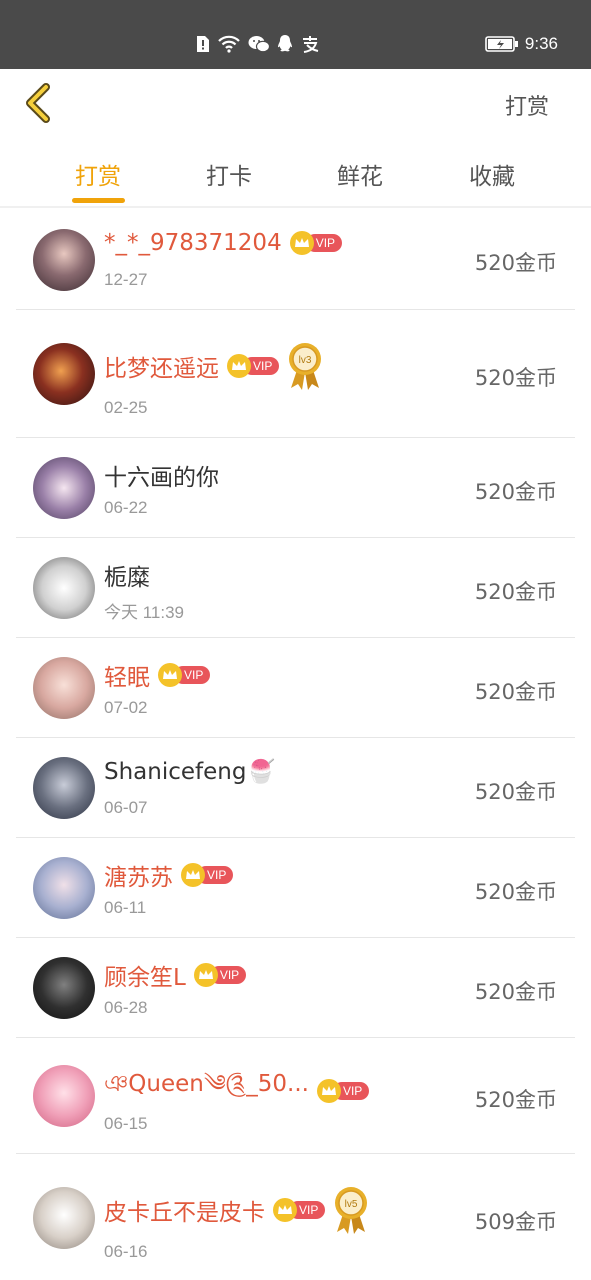 This screenshot has width=591, height=1280. Describe the element at coordinates (295, 1096) in the screenshot. I see `list-item: ঞQueen༄༊_50... VIP 06-15 520金币` at that location.